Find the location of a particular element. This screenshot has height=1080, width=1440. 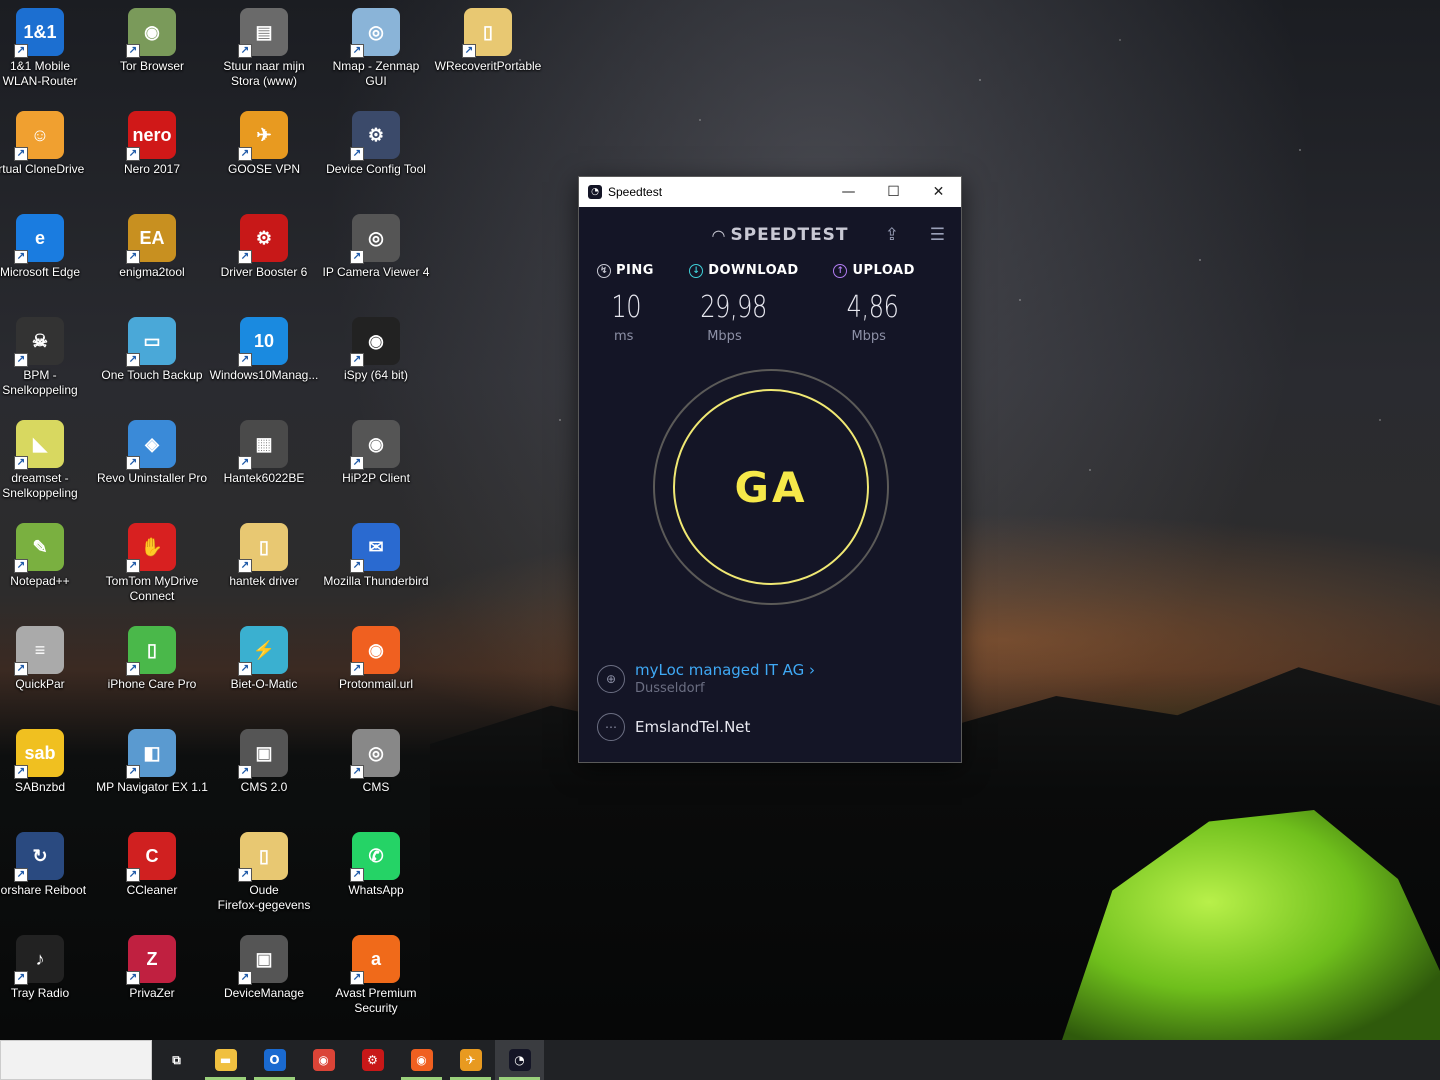

desktop-shortcut: ⚙ ↗ Device Config Tool is located at coordinates (376, 154).